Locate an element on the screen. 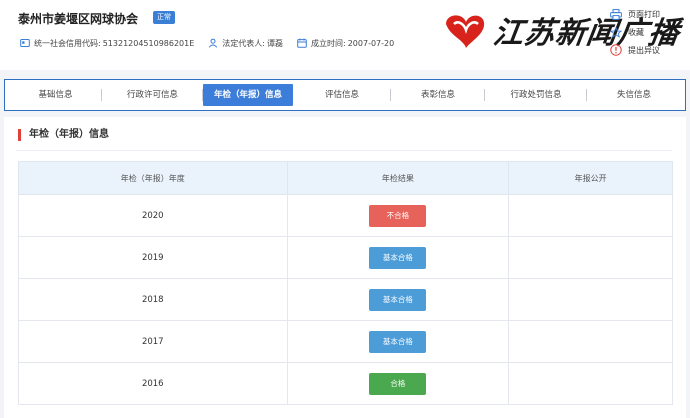  favorite-button: 收藏 is located at coordinates (635, 32).